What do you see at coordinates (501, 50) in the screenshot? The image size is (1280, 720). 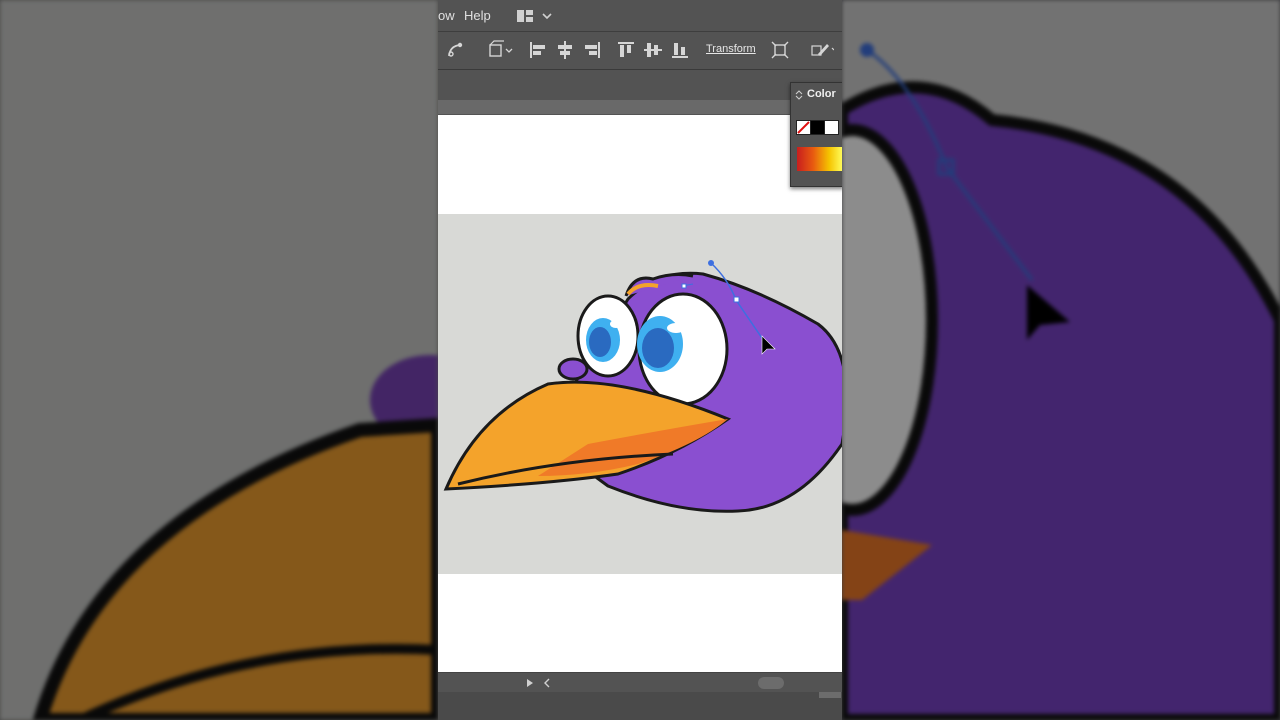 I see `transform-box-icon` at bounding box center [501, 50].